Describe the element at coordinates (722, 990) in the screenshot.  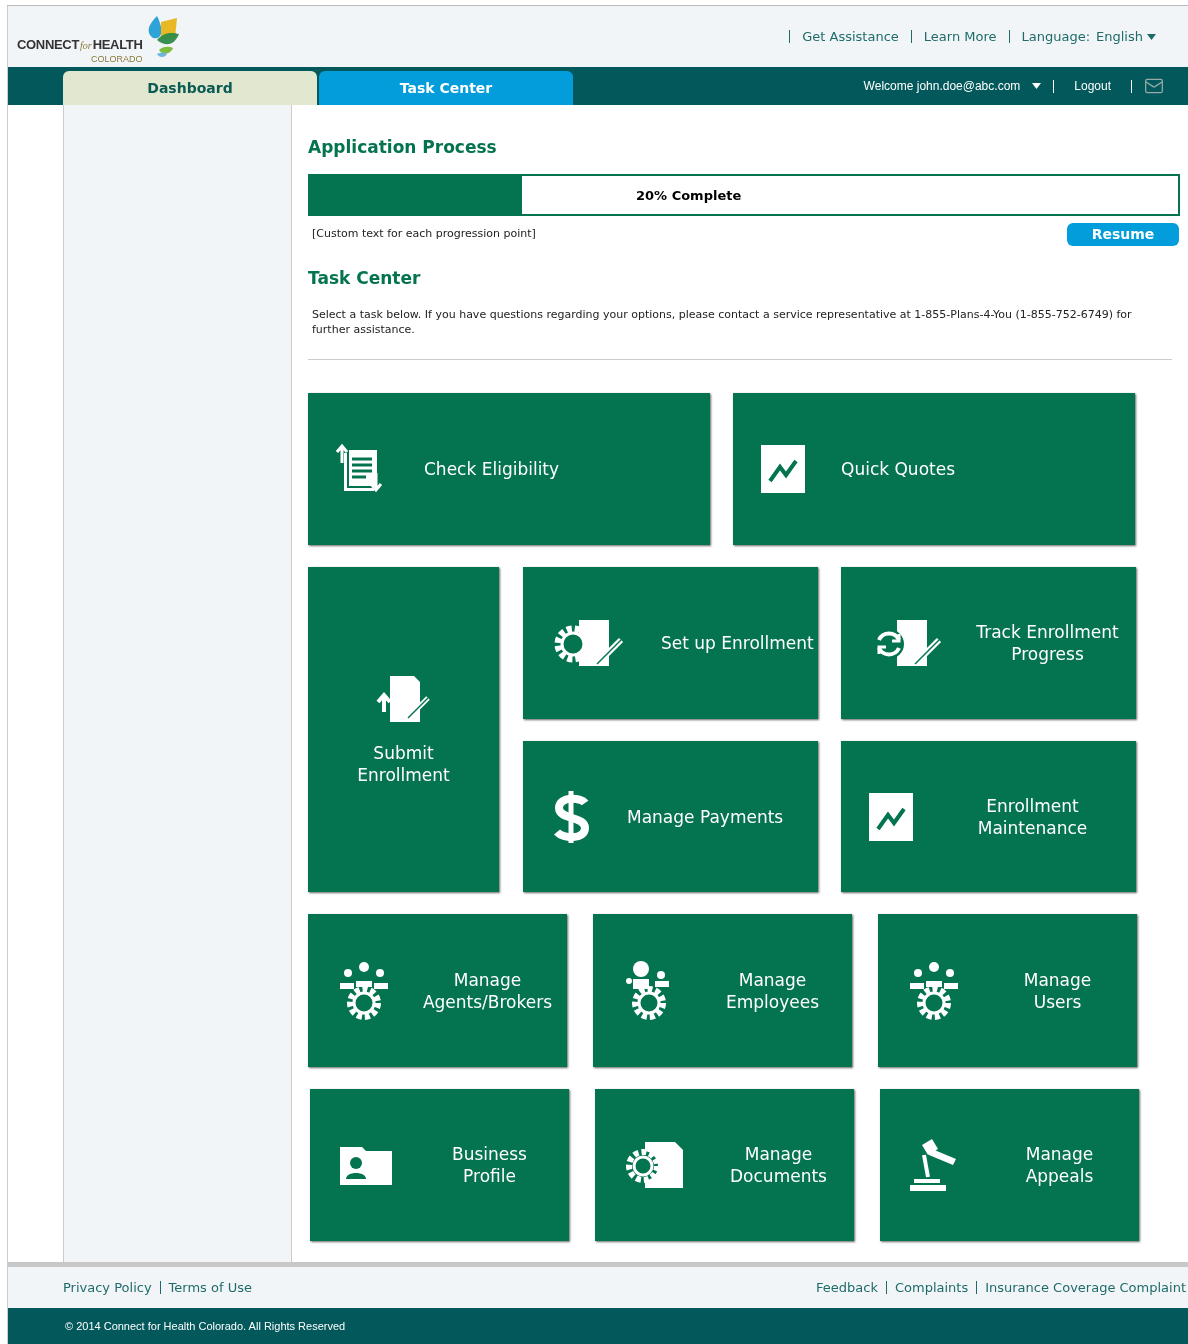
I see `task-tile: Manage Employees` at that location.